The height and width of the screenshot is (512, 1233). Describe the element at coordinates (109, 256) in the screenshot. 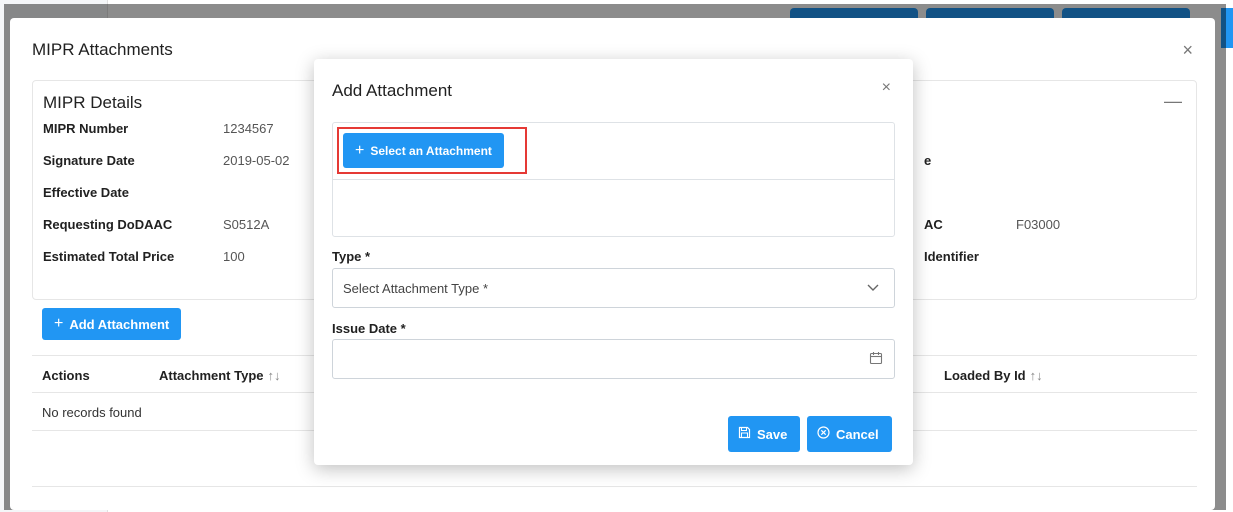

I see `detail-label: Estimated Total Price` at that location.